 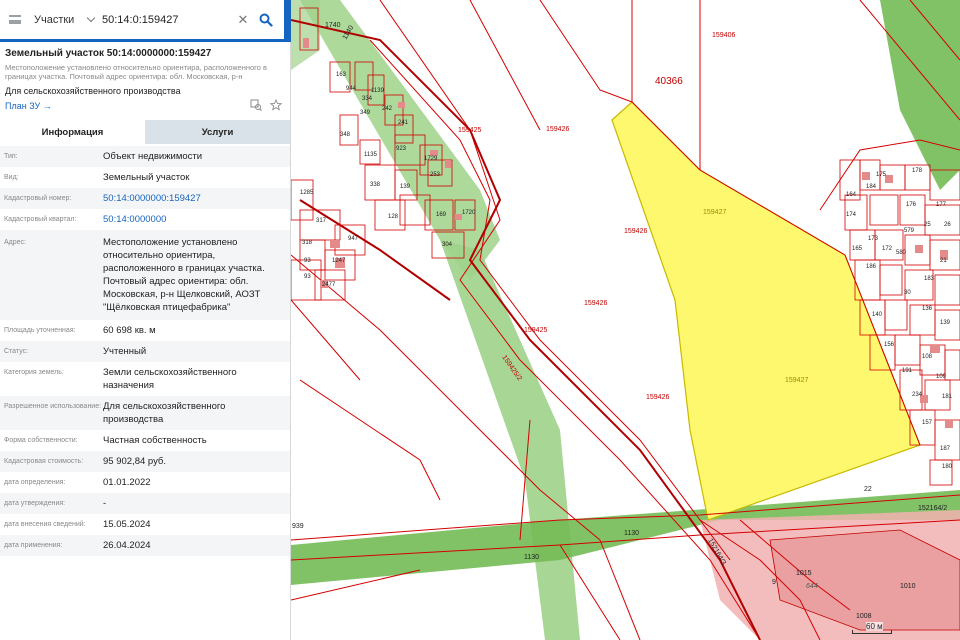 What do you see at coordinates (941, 377) in the screenshot?
I see `small-label: 109` at bounding box center [941, 377].